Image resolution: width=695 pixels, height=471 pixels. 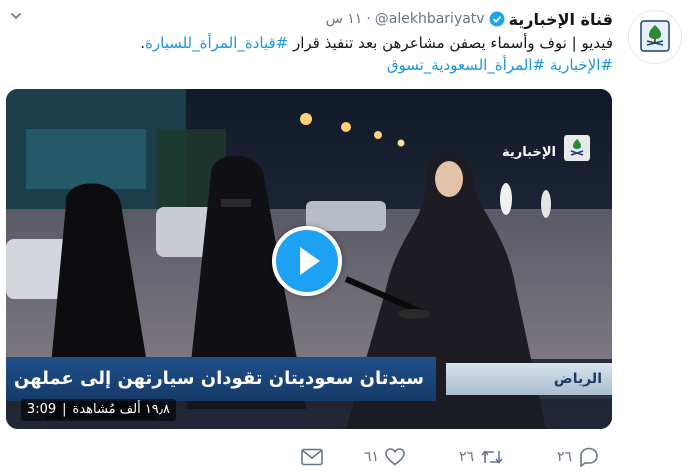 What do you see at coordinates (221, 379) in the screenshot?
I see `ticker-headline: سيدتان سعوديتان تقودان سيارتهن إلى عملهن` at bounding box center [221, 379].